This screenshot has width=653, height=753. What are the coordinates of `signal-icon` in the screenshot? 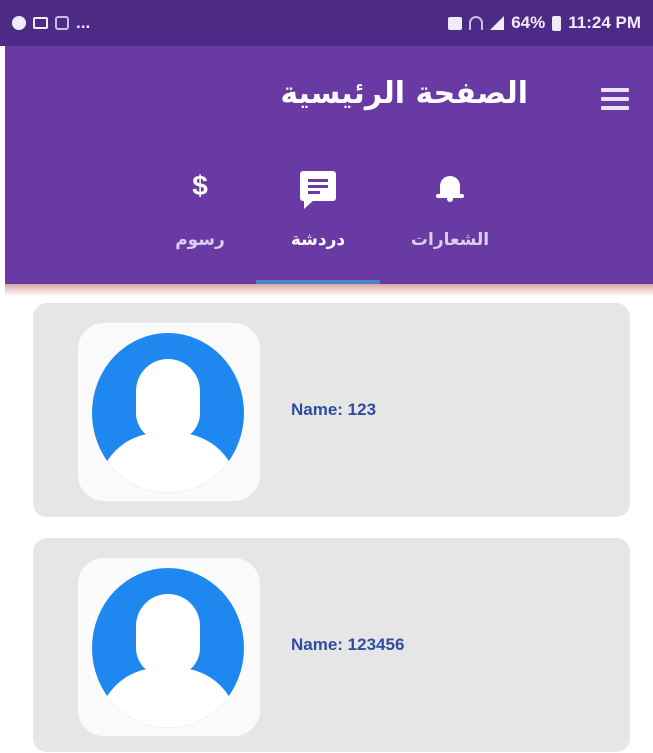 It's located at (497, 23).